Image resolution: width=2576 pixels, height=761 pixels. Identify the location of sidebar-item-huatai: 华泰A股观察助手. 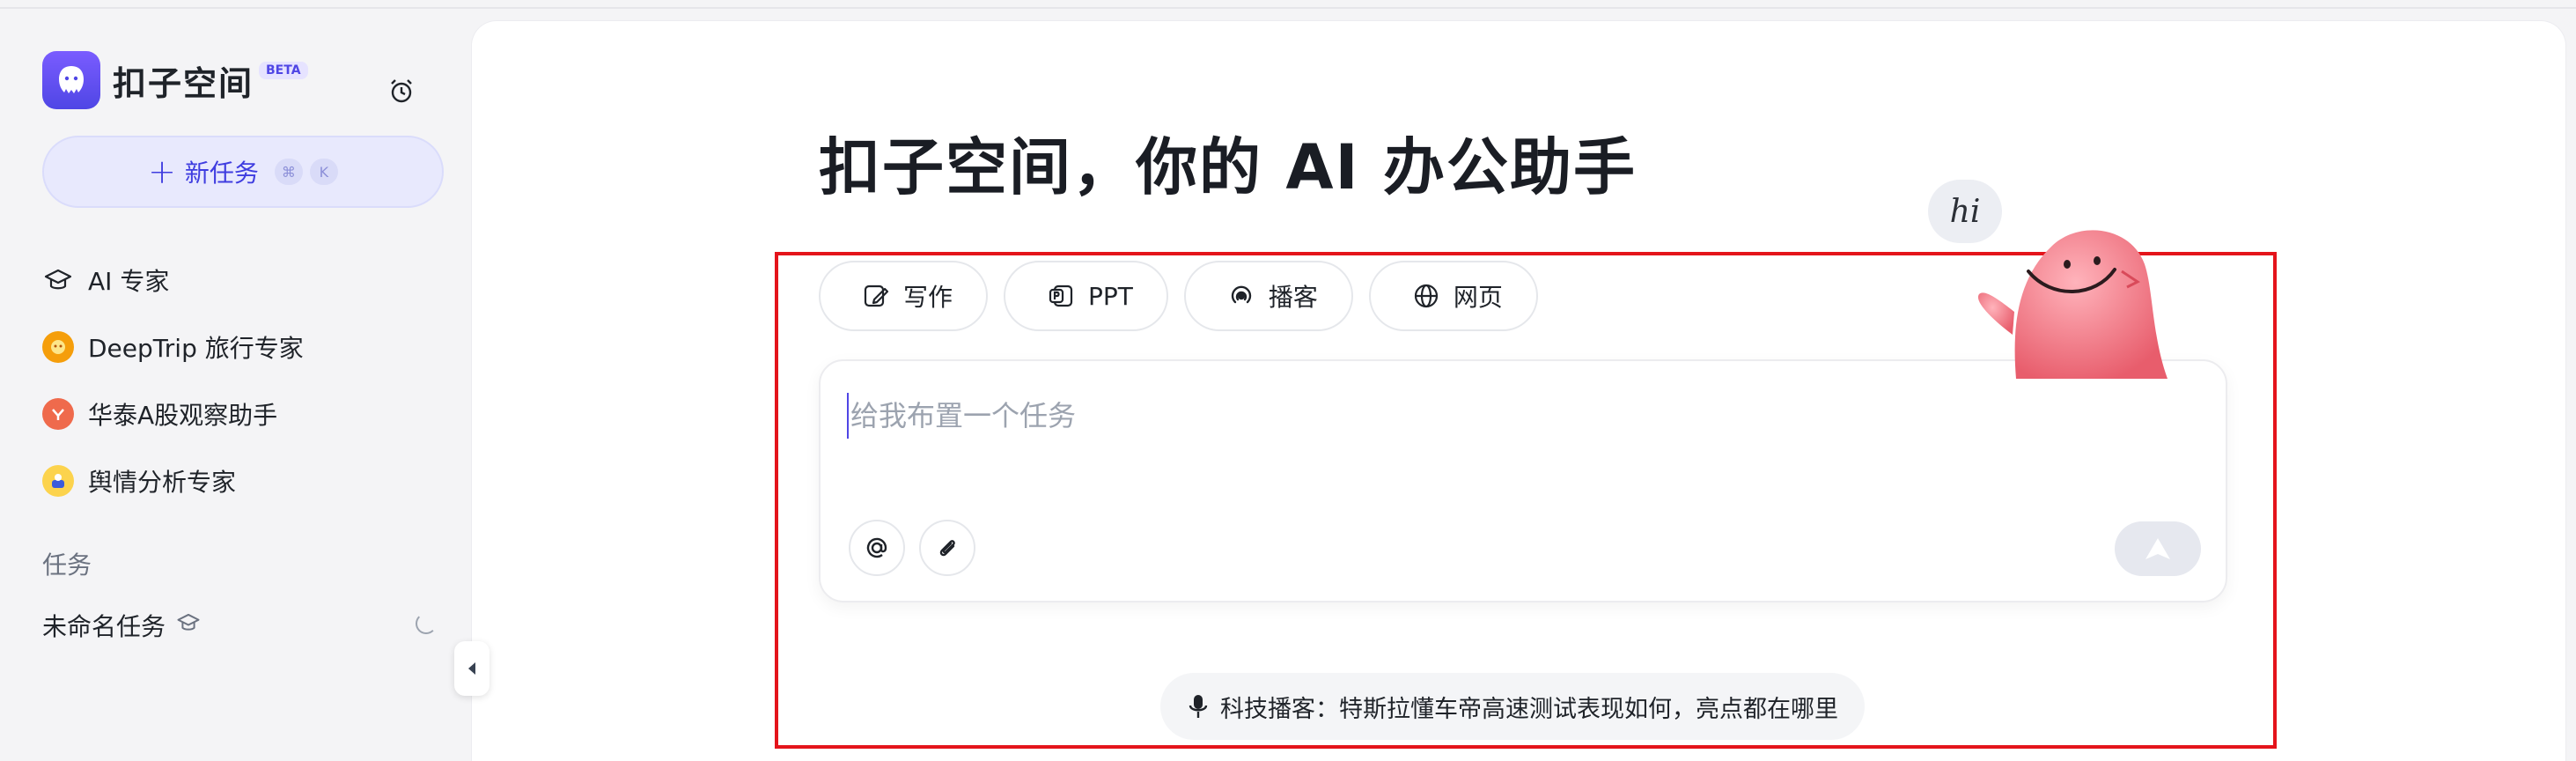
(243, 413).